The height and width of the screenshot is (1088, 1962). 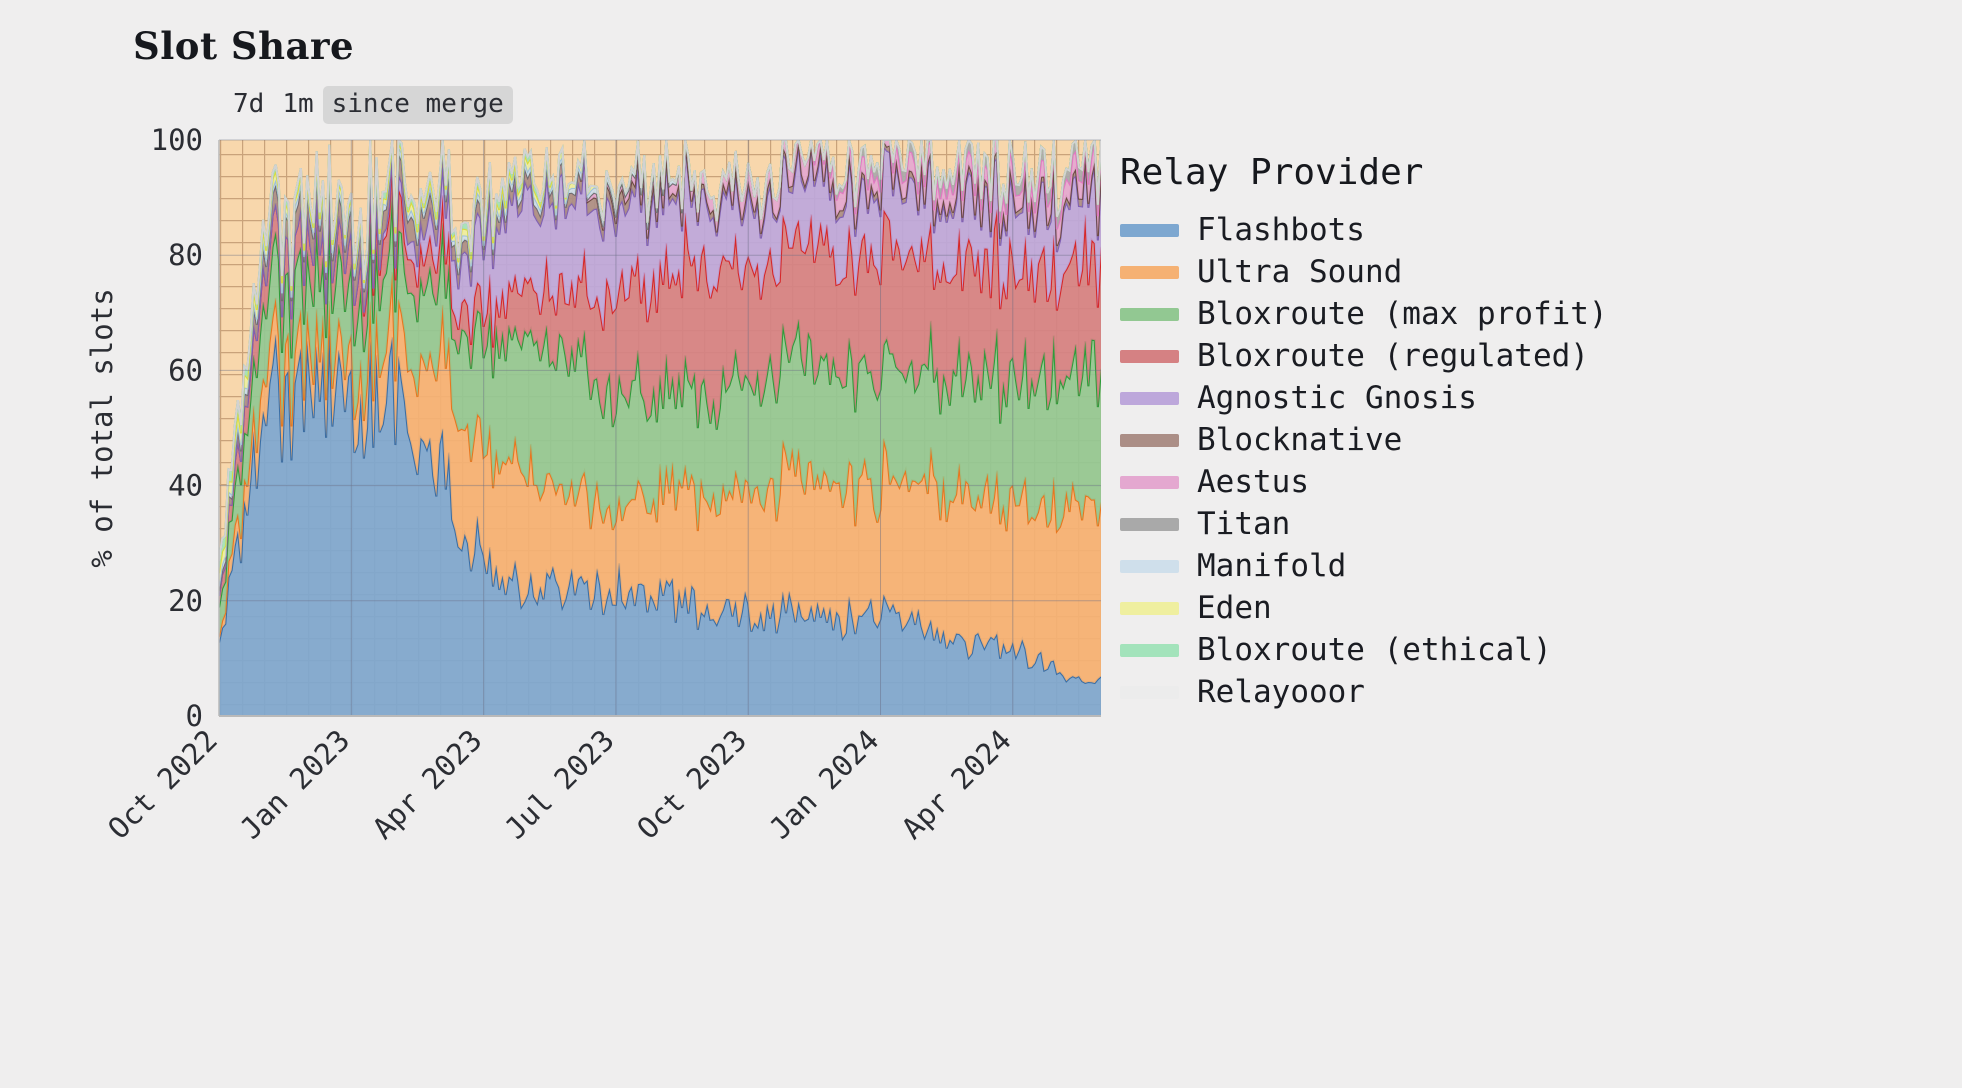 I want to click on legend-item: Blocknative, so click(x=1530, y=440).